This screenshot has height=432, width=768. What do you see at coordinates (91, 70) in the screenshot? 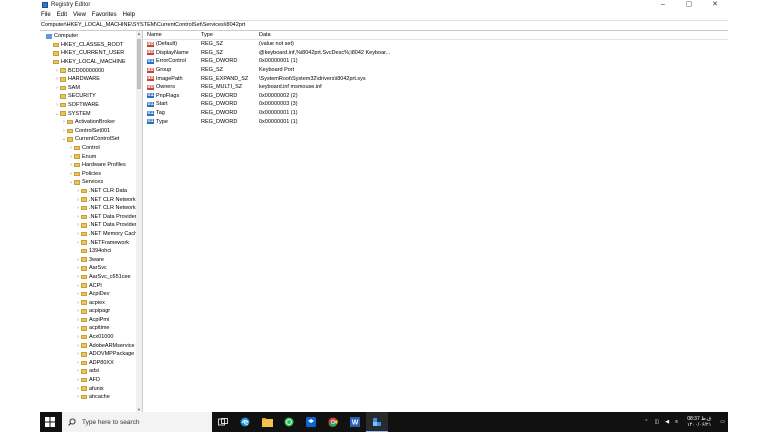
I see `tree-node: › BCD00000000` at bounding box center [91, 70].